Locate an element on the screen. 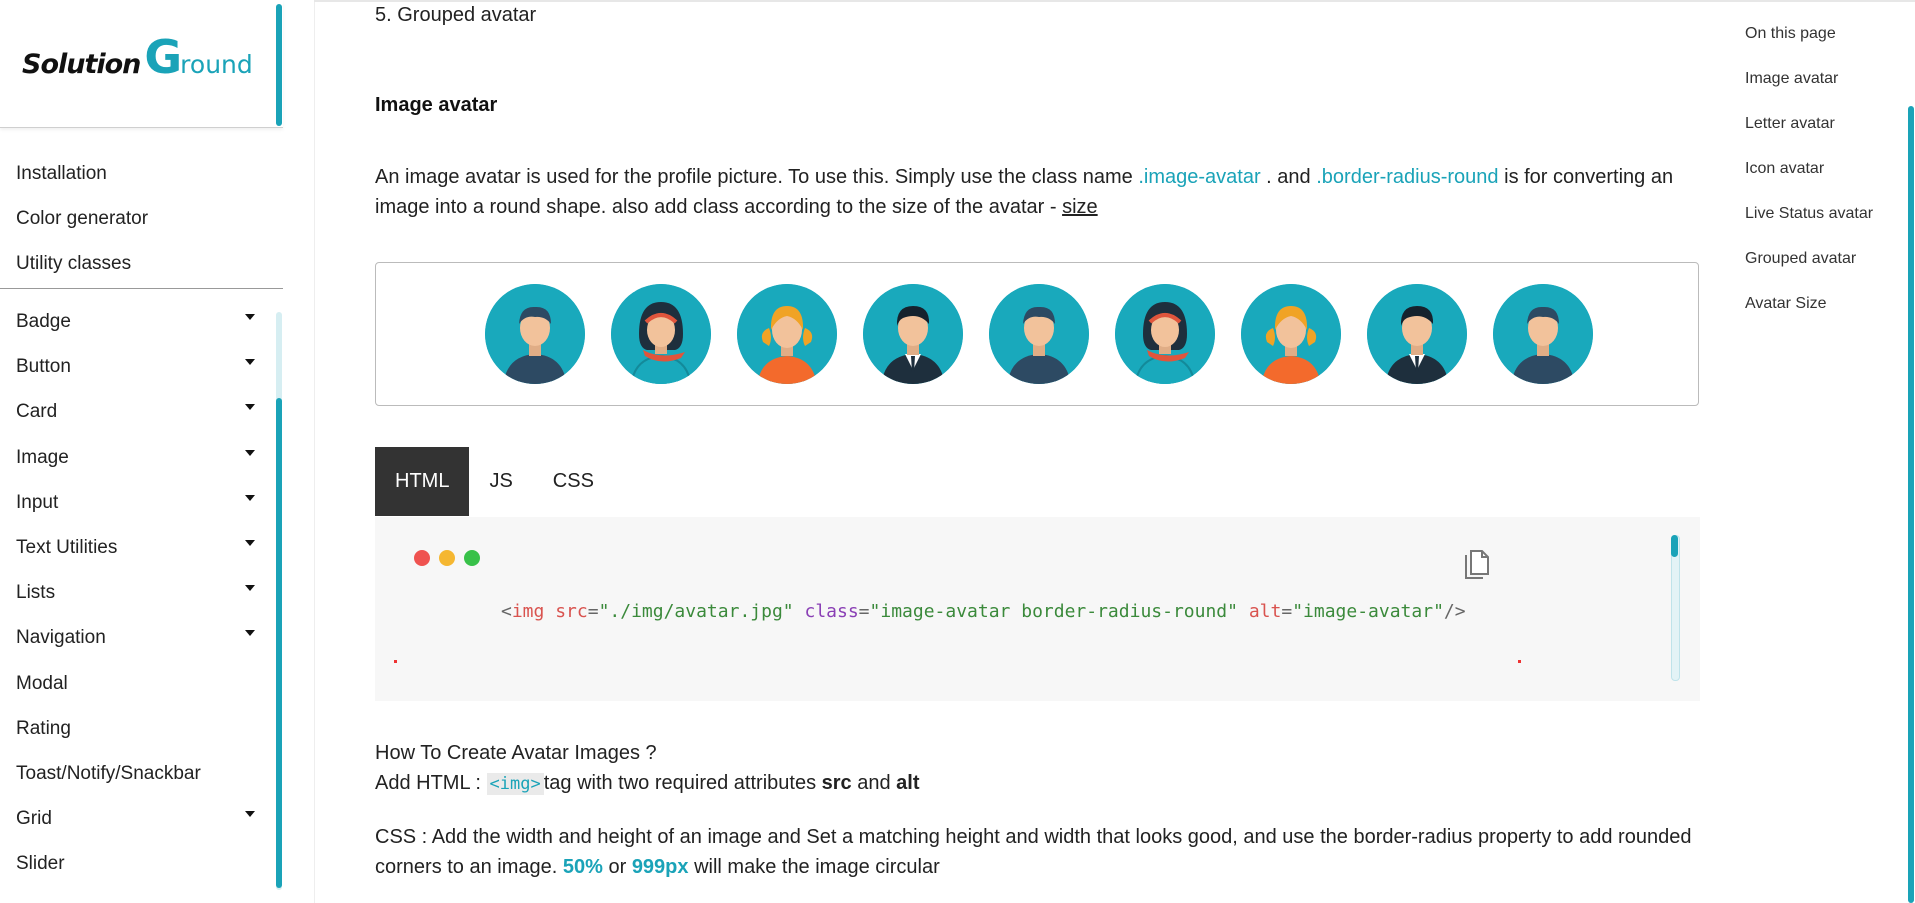 Image resolution: width=1915 pixels, height=903 pixels. code-scroll-track is located at coordinates (1675, 608).